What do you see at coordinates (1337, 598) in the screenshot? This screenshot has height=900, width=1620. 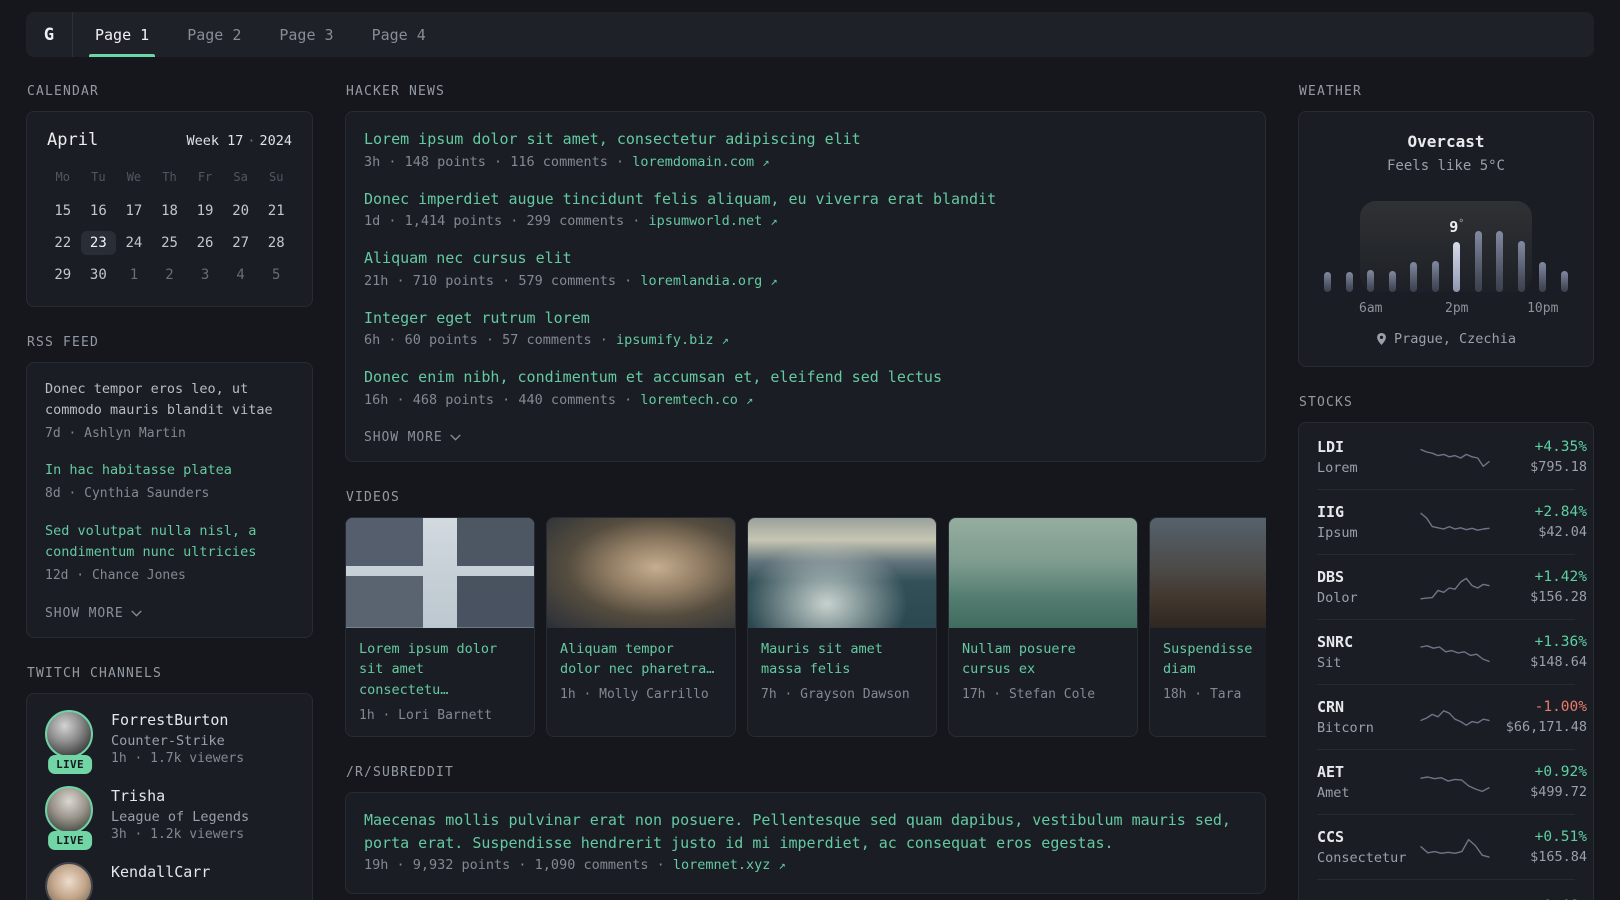 I see `stock-name: Dolor` at bounding box center [1337, 598].